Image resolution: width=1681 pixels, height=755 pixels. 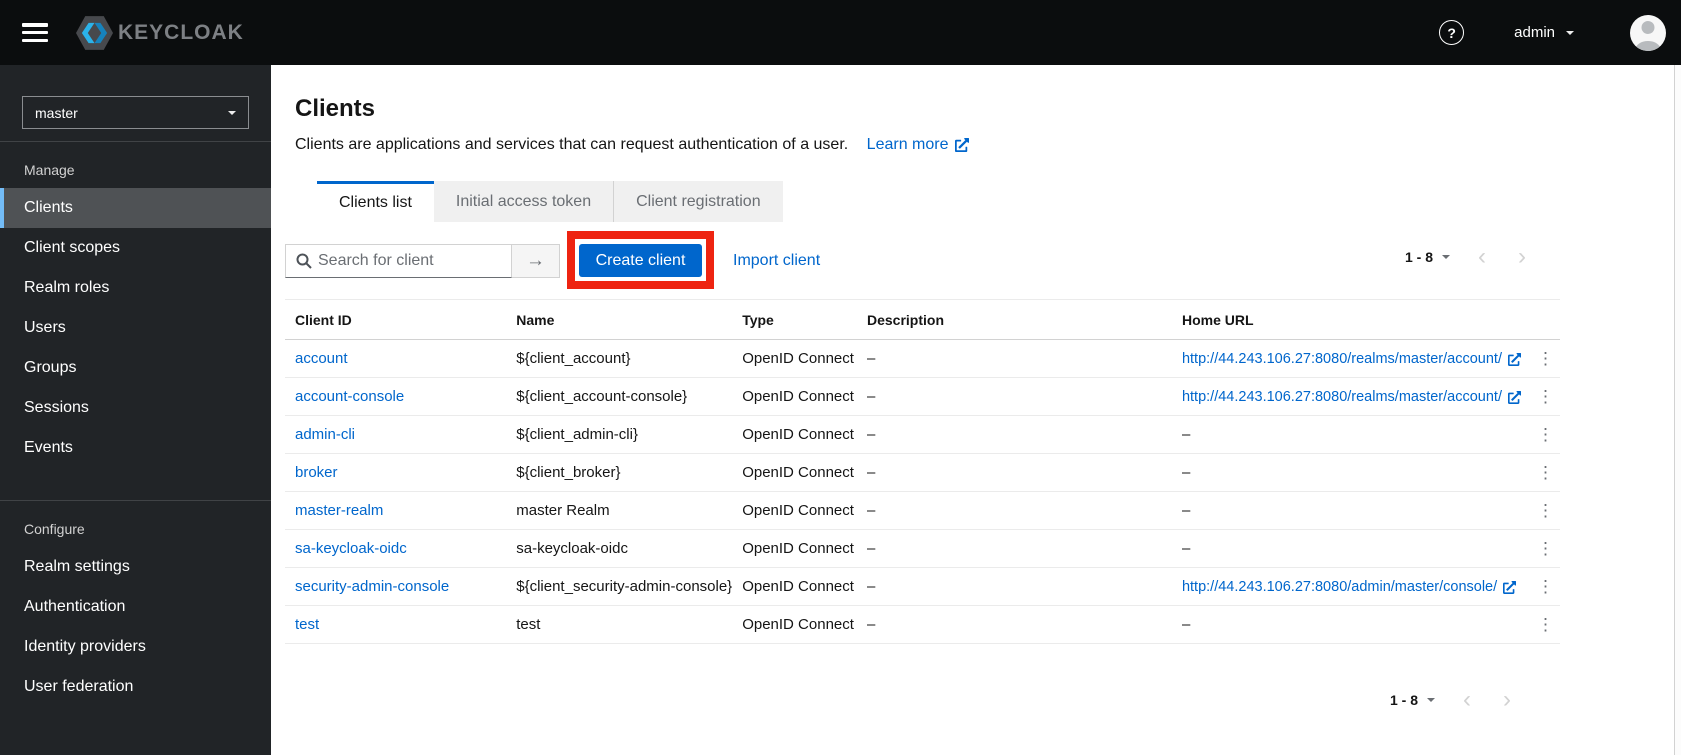 I want to click on search-input, so click(x=413, y=261).